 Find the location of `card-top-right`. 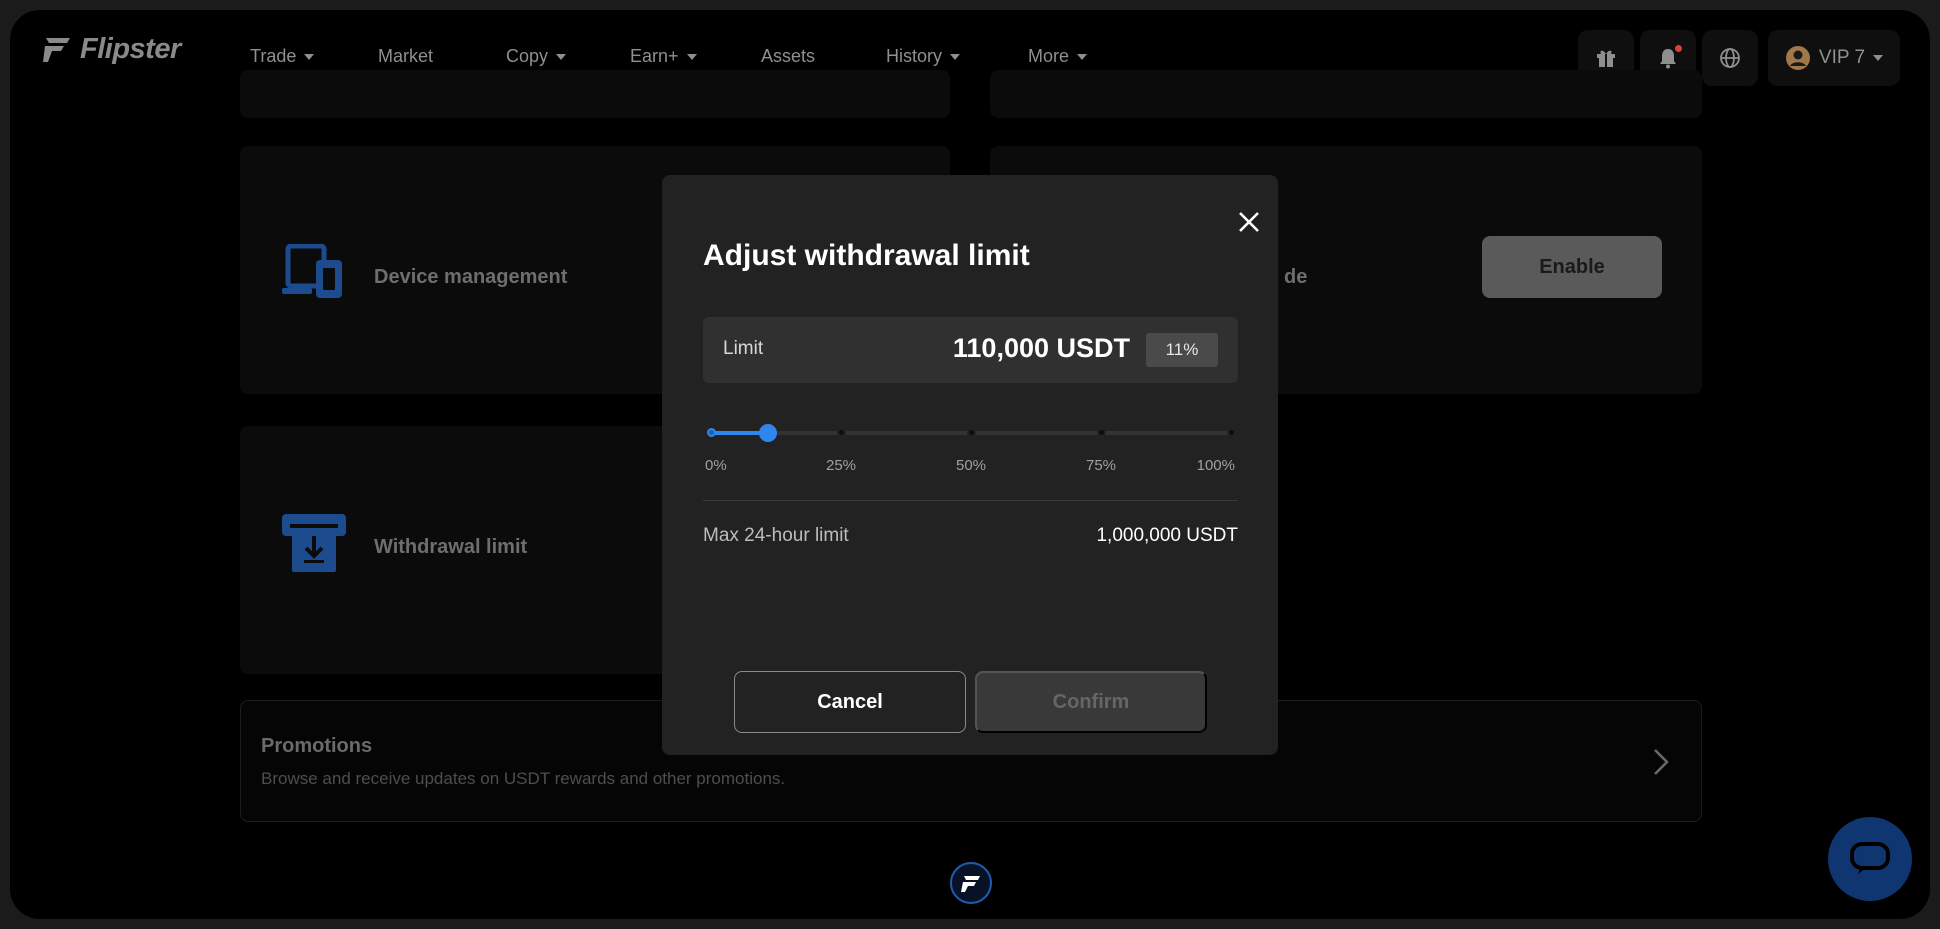

card-top-right is located at coordinates (1346, 94).